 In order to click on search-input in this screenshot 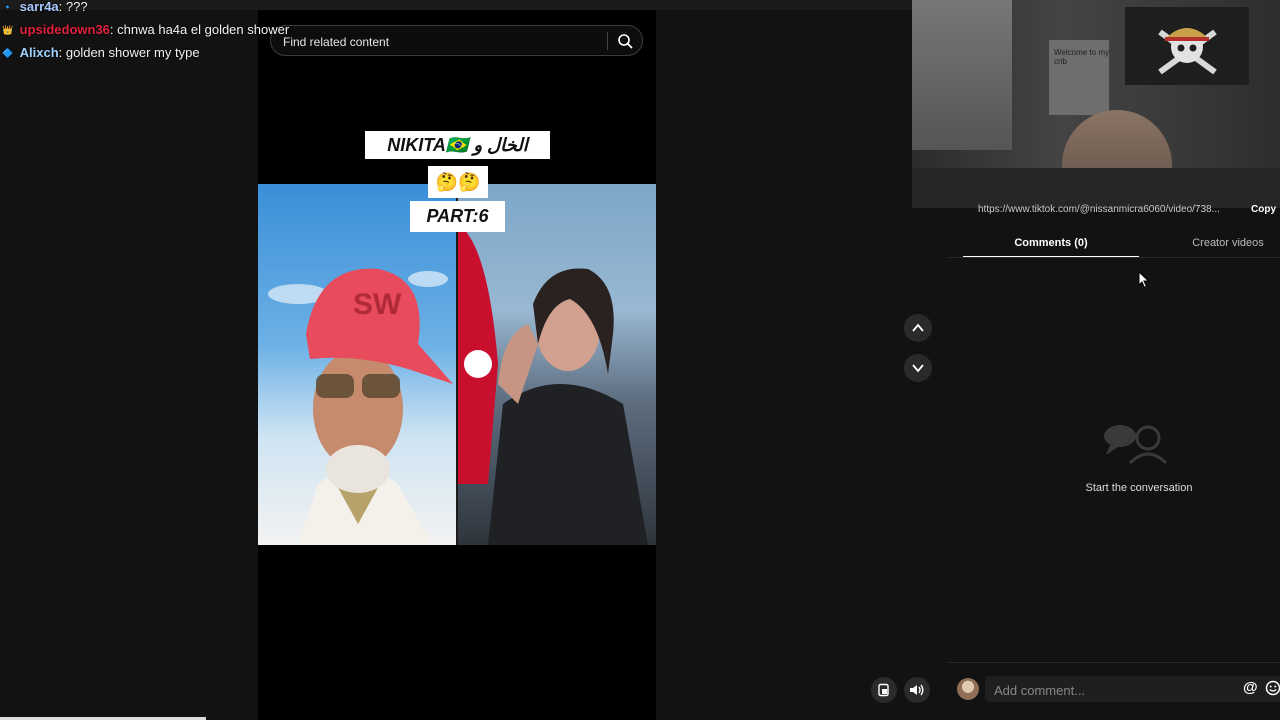, I will do `click(443, 42)`.